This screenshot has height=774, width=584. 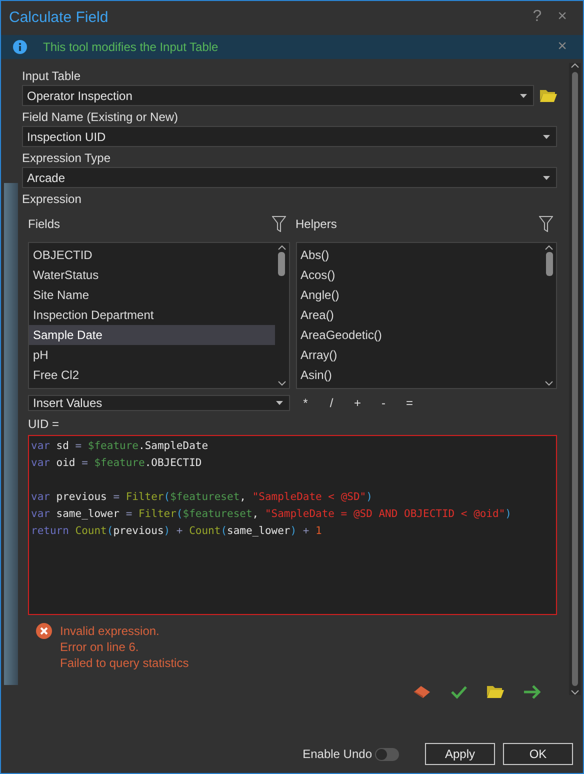 What do you see at coordinates (419, 275) in the screenshot?
I see `list-item: Acos()` at bounding box center [419, 275].